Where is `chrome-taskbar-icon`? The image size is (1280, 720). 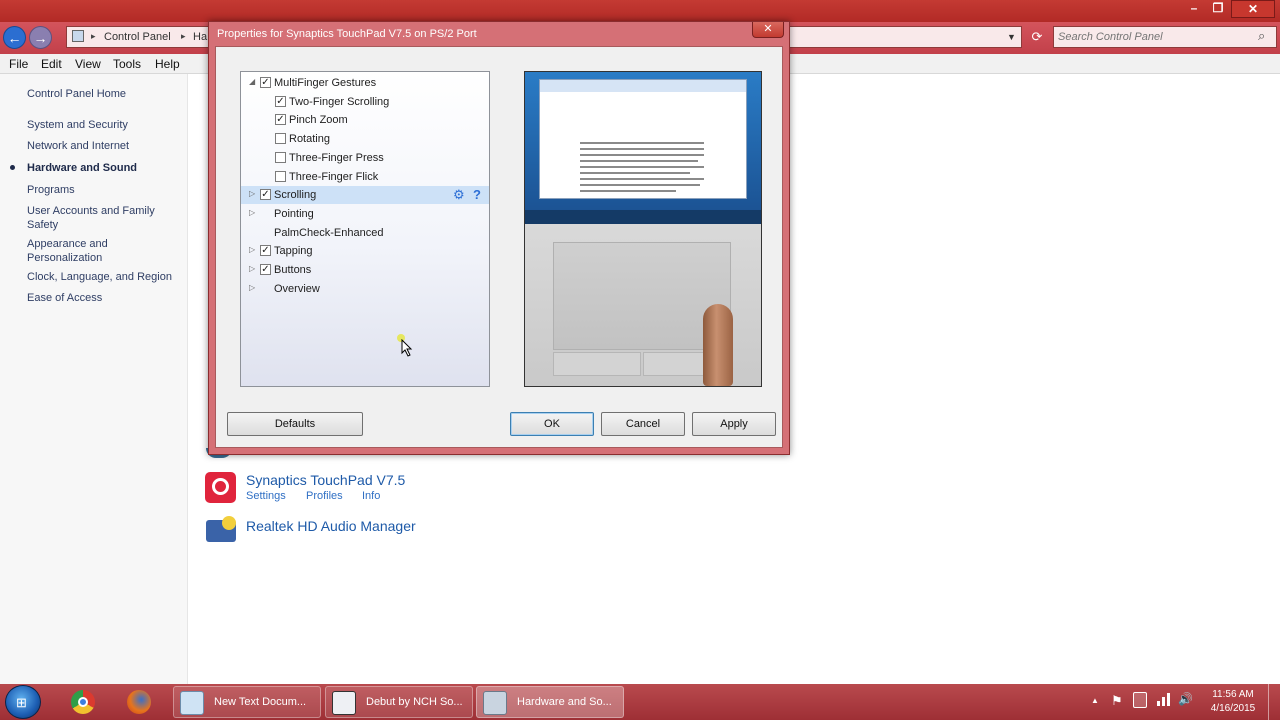
chrome-taskbar-icon is located at coordinates (83, 702).